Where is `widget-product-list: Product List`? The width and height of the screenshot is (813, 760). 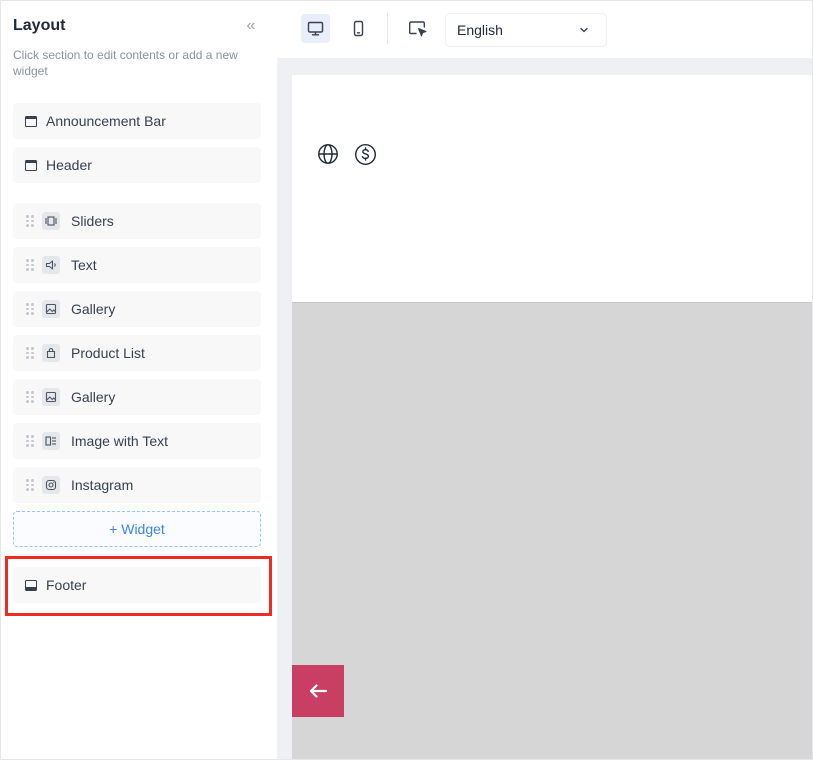 widget-product-list: Product List is located at coordinates (137, 353).